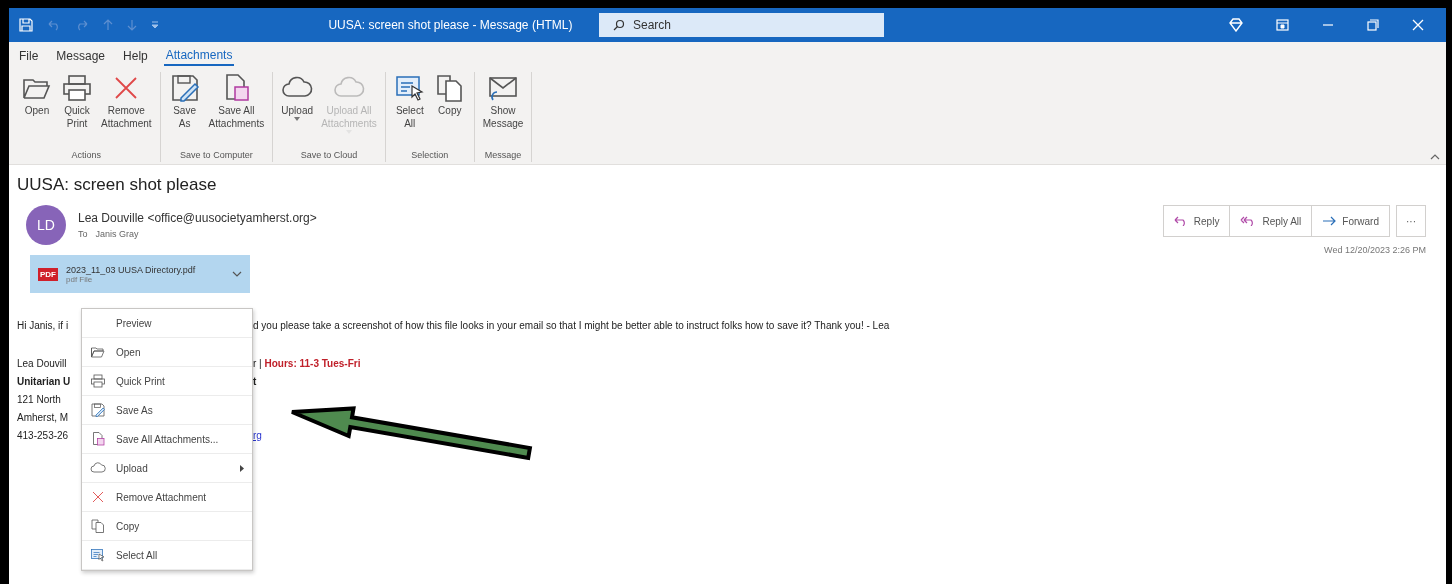  I want to click on body-text: r |, so click(257, 363).